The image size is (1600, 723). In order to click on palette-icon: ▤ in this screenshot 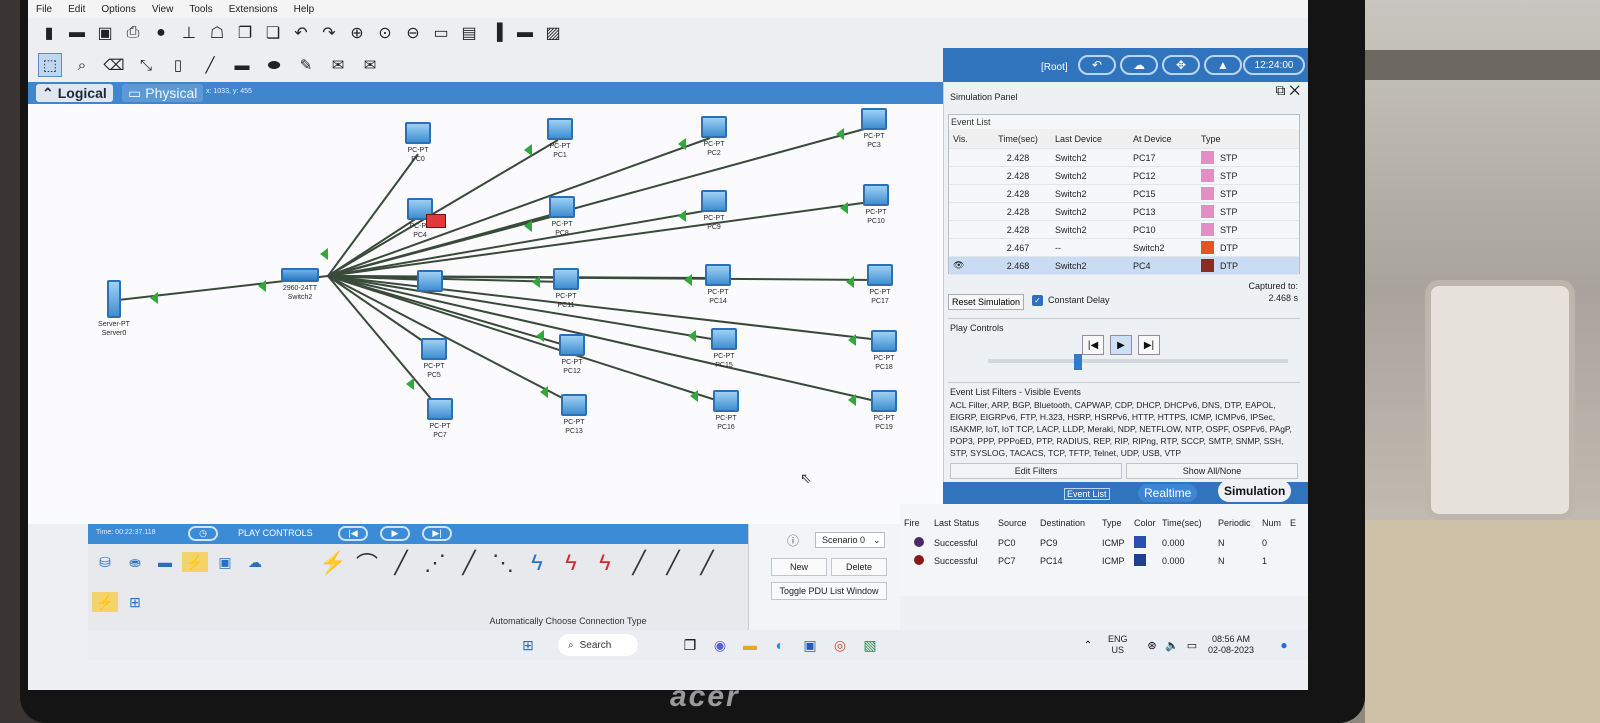, I will do `click(469, 33)`.